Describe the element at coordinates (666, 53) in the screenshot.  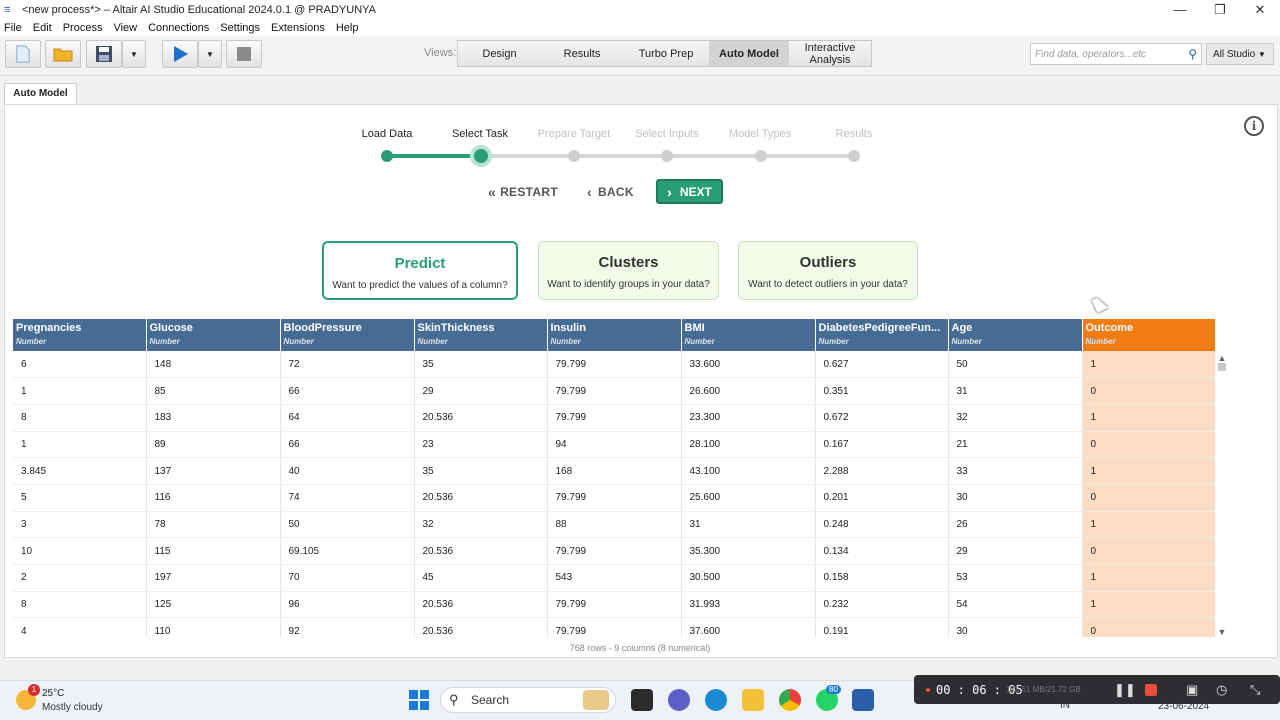
I see `view-turbo-prep: Turbo Prep` at that location.